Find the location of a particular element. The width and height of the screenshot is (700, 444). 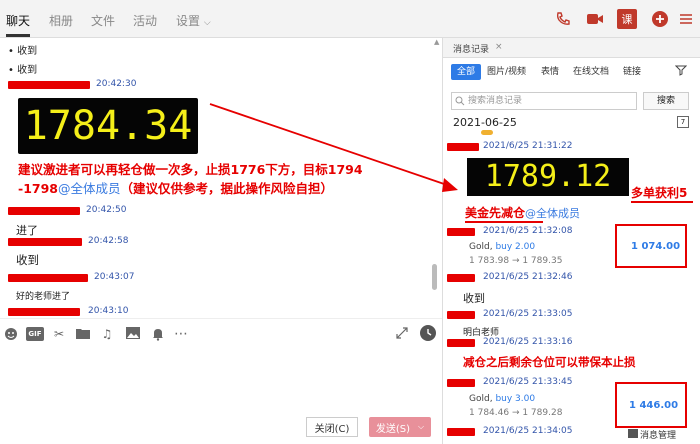

annotation-arrow is located at coordinates (333, 147).